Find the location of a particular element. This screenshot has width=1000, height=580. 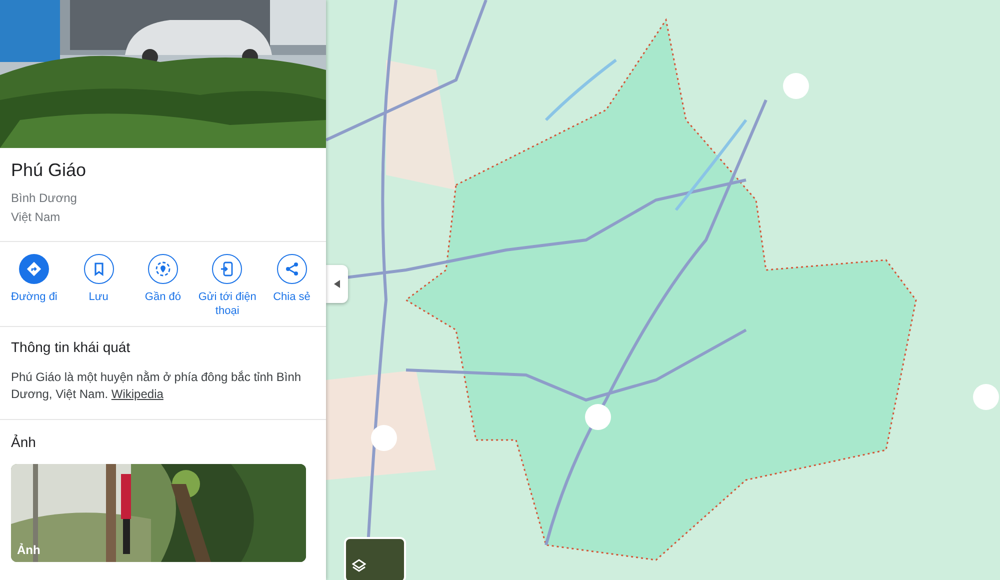

action-button: Gần đó is located at coordinates (162, 286).